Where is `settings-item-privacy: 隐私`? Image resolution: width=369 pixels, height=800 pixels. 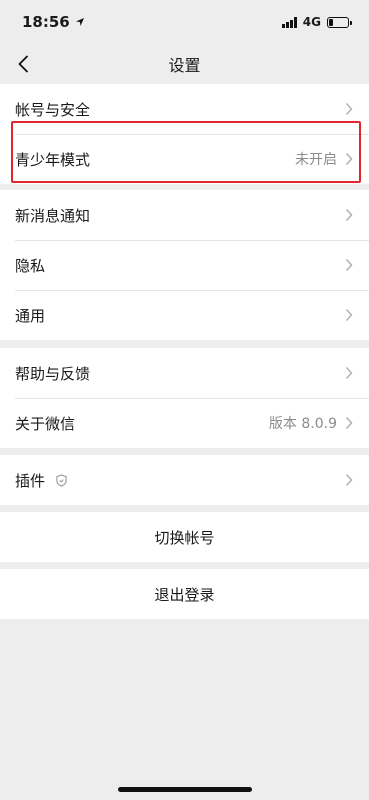
settings-item-privacy: 隐私 is located at coordinates (184, 265).